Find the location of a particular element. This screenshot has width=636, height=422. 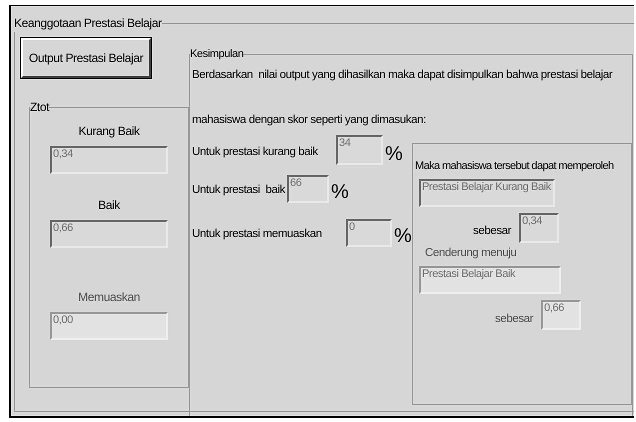

tendency-heading: Cenderung menuju is located at coordinates (471, 253).